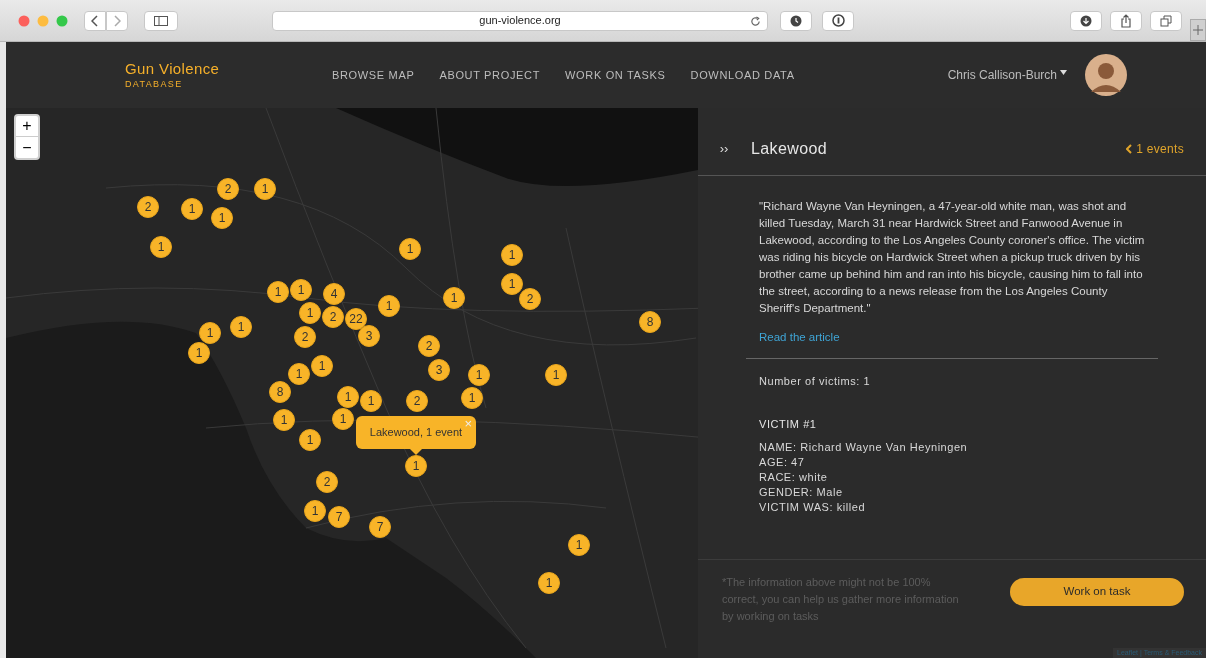  What do you see at coordinates (615, 75) in the screenshot?
I see `nav-link: WORK ON TASKS` at bounding box center [615, 75].